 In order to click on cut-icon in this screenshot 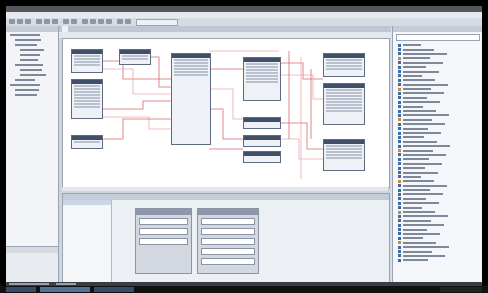, I will do `click(39, 21)`.